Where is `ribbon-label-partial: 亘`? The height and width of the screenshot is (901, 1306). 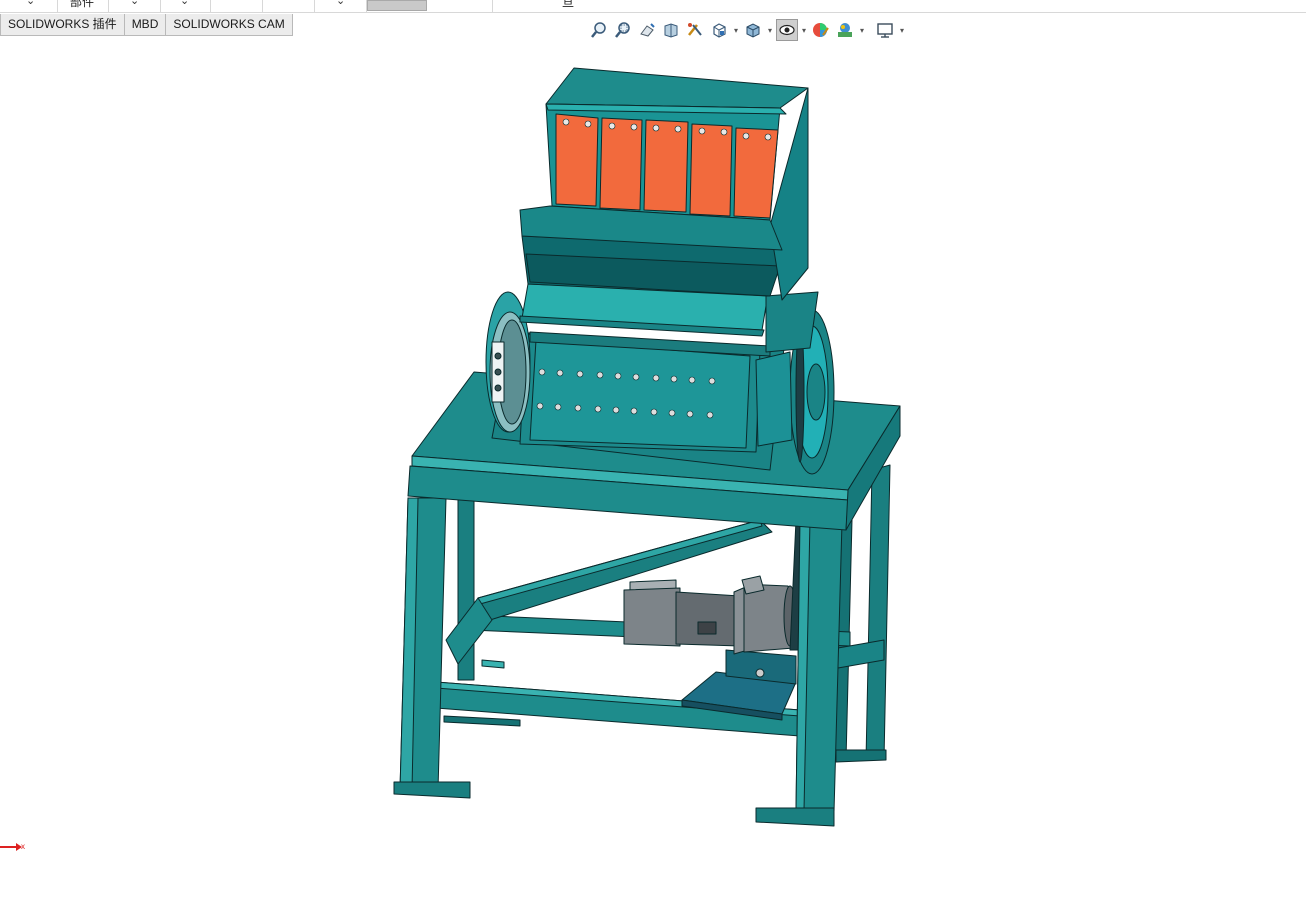
ribbon-label-partial: 亘 is located at coordinates (568, 4).